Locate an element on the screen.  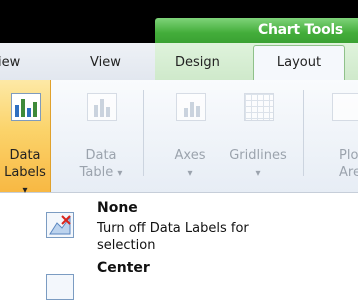
gridlines-button: Gridlines ▾ is located at coordinates (258, 135).